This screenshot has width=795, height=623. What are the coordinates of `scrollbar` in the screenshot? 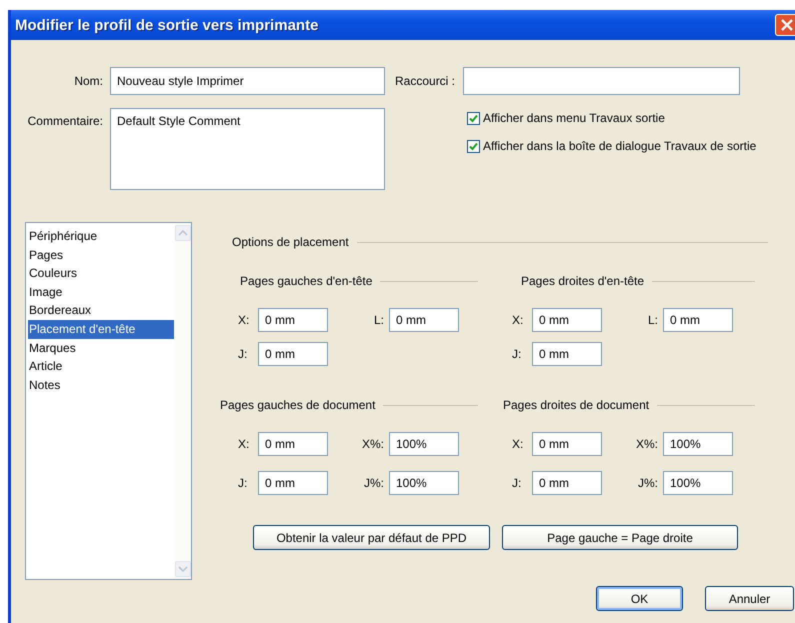 It's located at (182, 401).